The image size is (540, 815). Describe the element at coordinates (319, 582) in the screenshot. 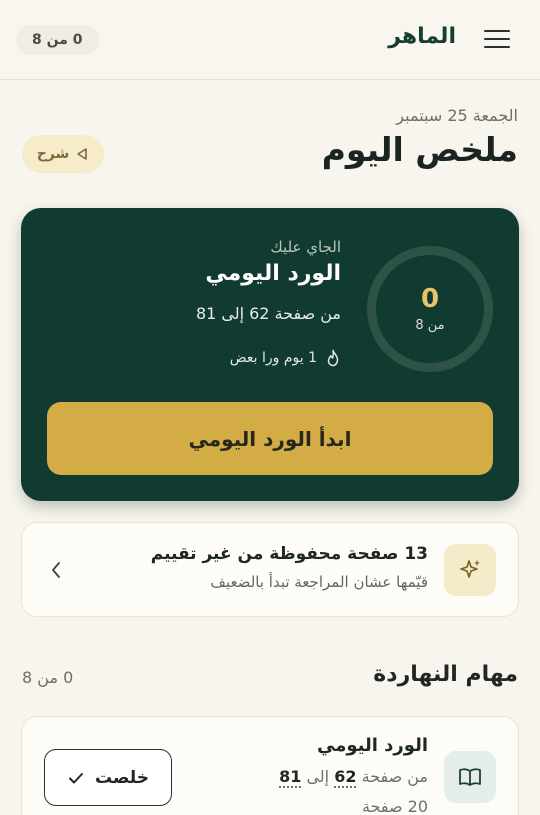

I see `unrated-pages-subtitle: قيّمها عشان المراجعة تبدأ بالضعيف` at that location.